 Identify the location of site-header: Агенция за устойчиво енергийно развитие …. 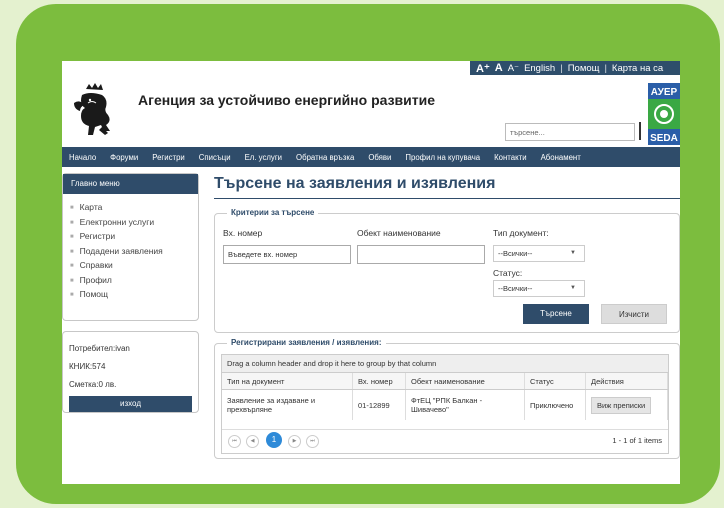
(371, 110).